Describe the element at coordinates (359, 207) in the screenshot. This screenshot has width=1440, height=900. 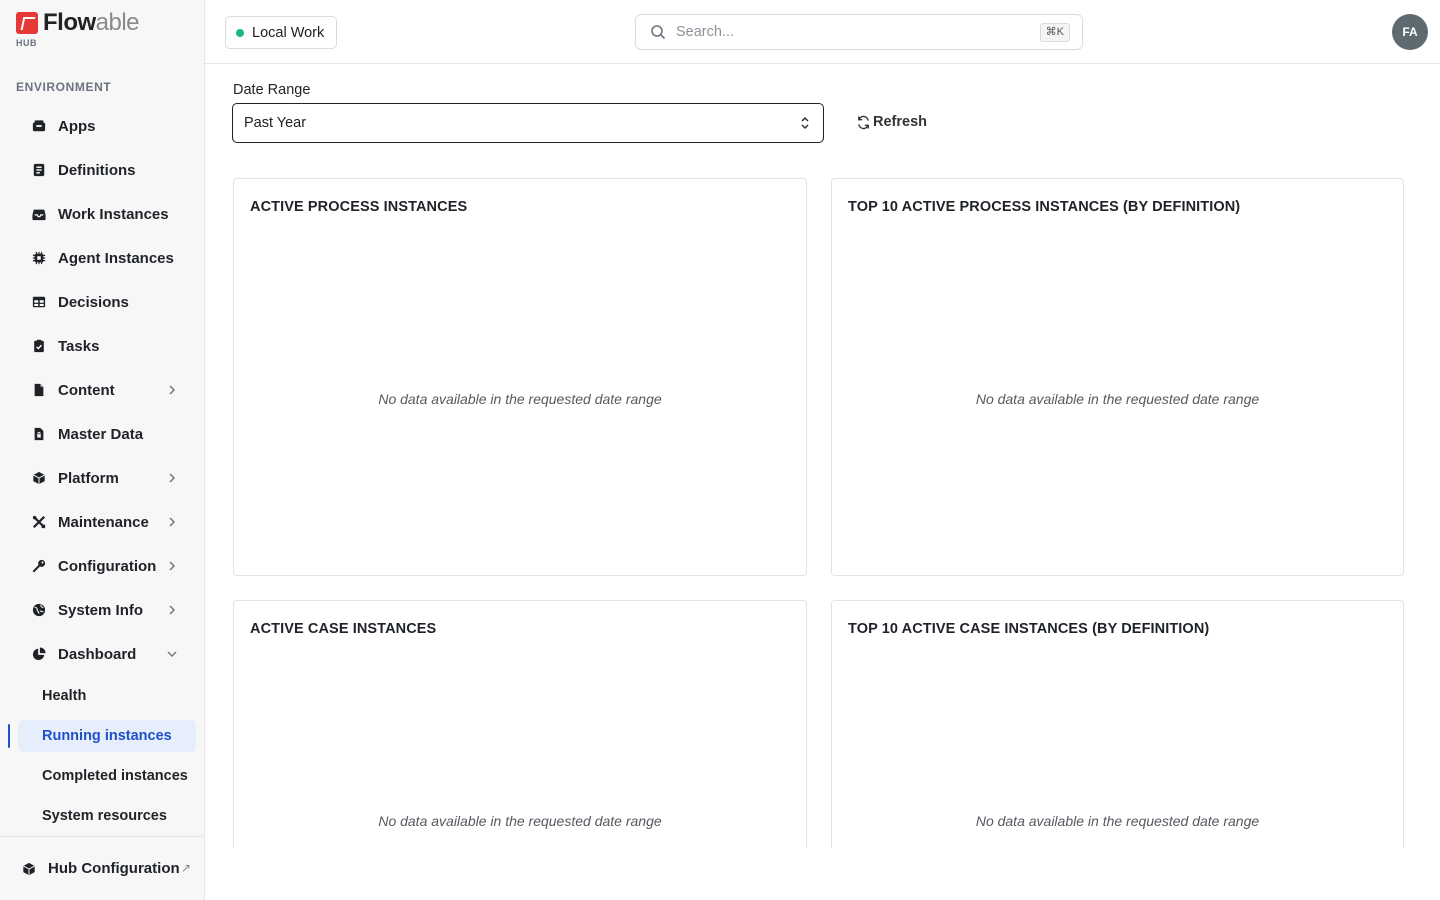
I see `card-title: ACTIVE PROCESS INSTANCES` at that location.